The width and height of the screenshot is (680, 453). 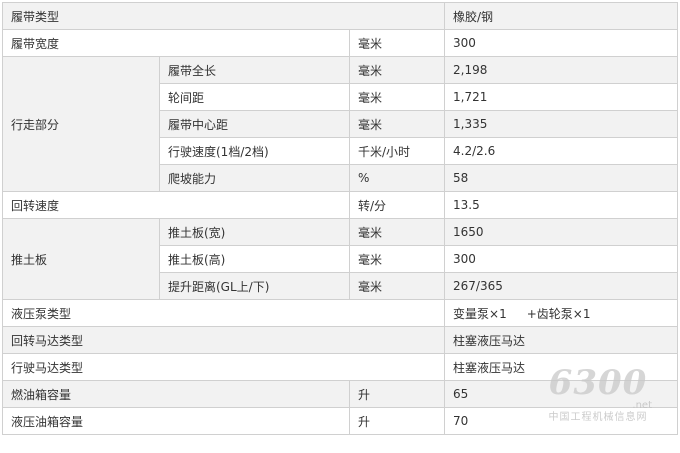 What do you see at coordinates (397, 421) in the screenshot?
I see `unit-hydraulic-tank: 升` at bounding box center [397, 421].